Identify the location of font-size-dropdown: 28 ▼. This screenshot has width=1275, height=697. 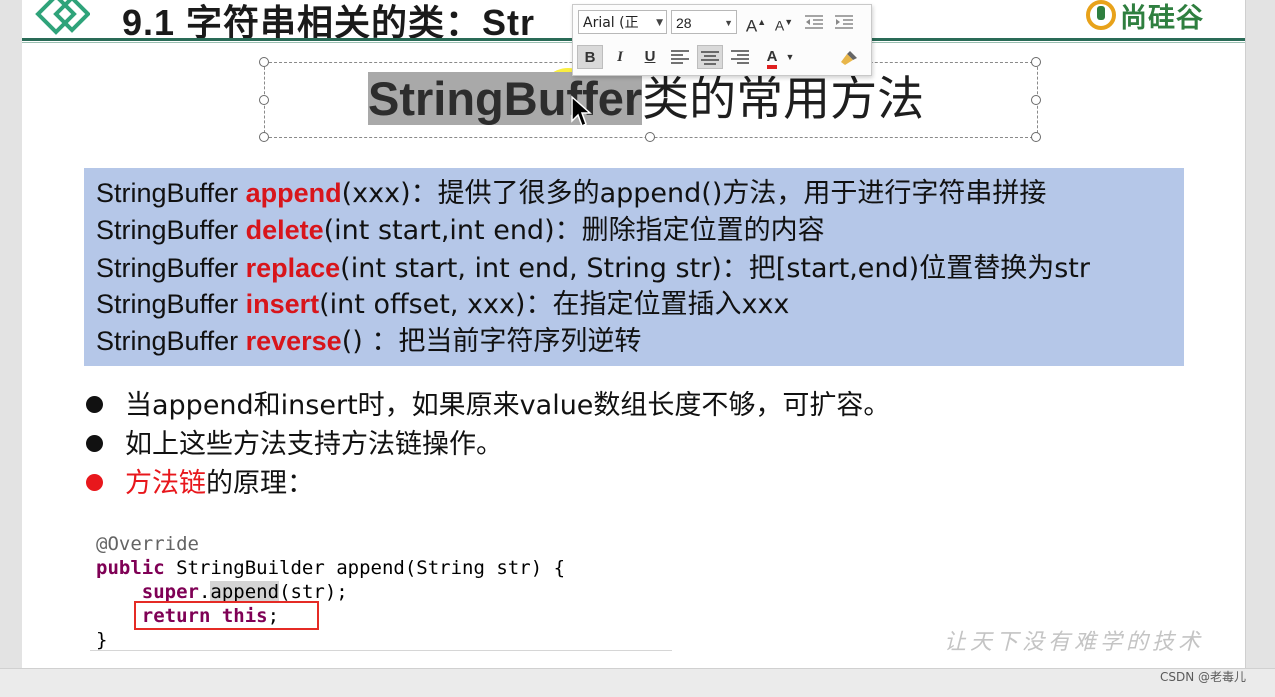
(704, 22).